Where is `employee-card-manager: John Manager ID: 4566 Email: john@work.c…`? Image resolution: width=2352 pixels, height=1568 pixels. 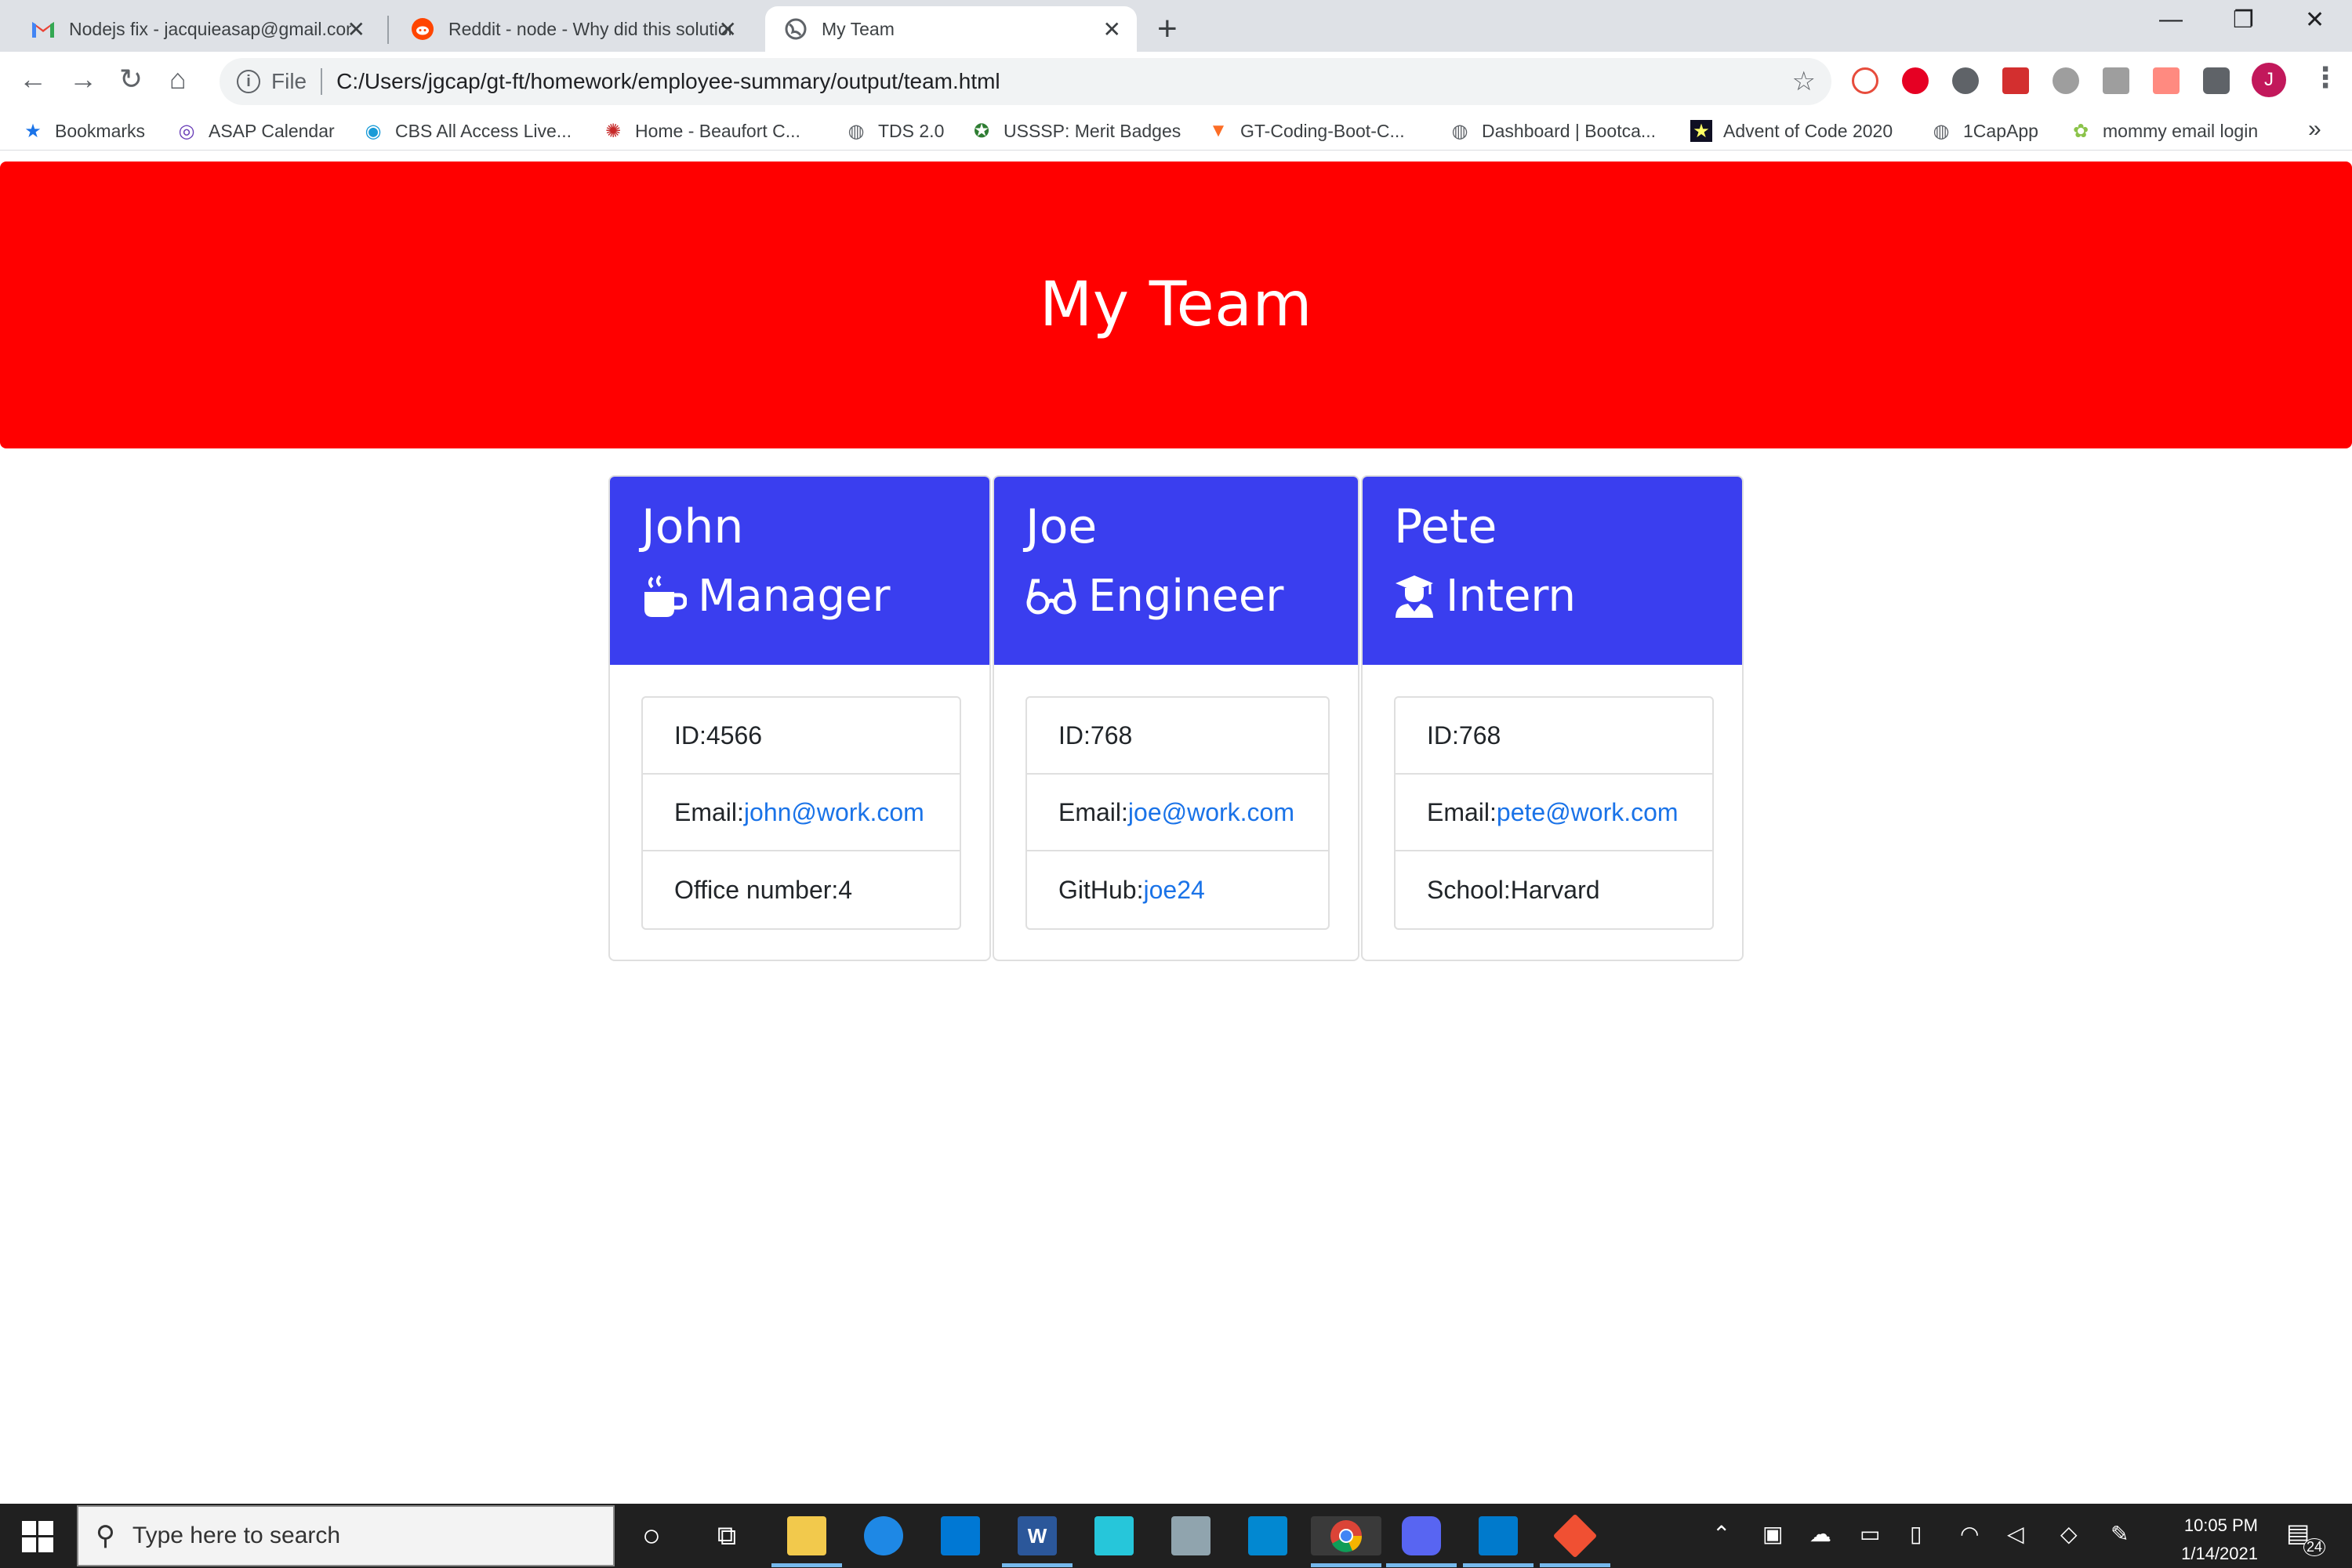 employee-card-manager: John Manager ID: 4566 Email: john@work.c… is located at coordinates (799, 718).